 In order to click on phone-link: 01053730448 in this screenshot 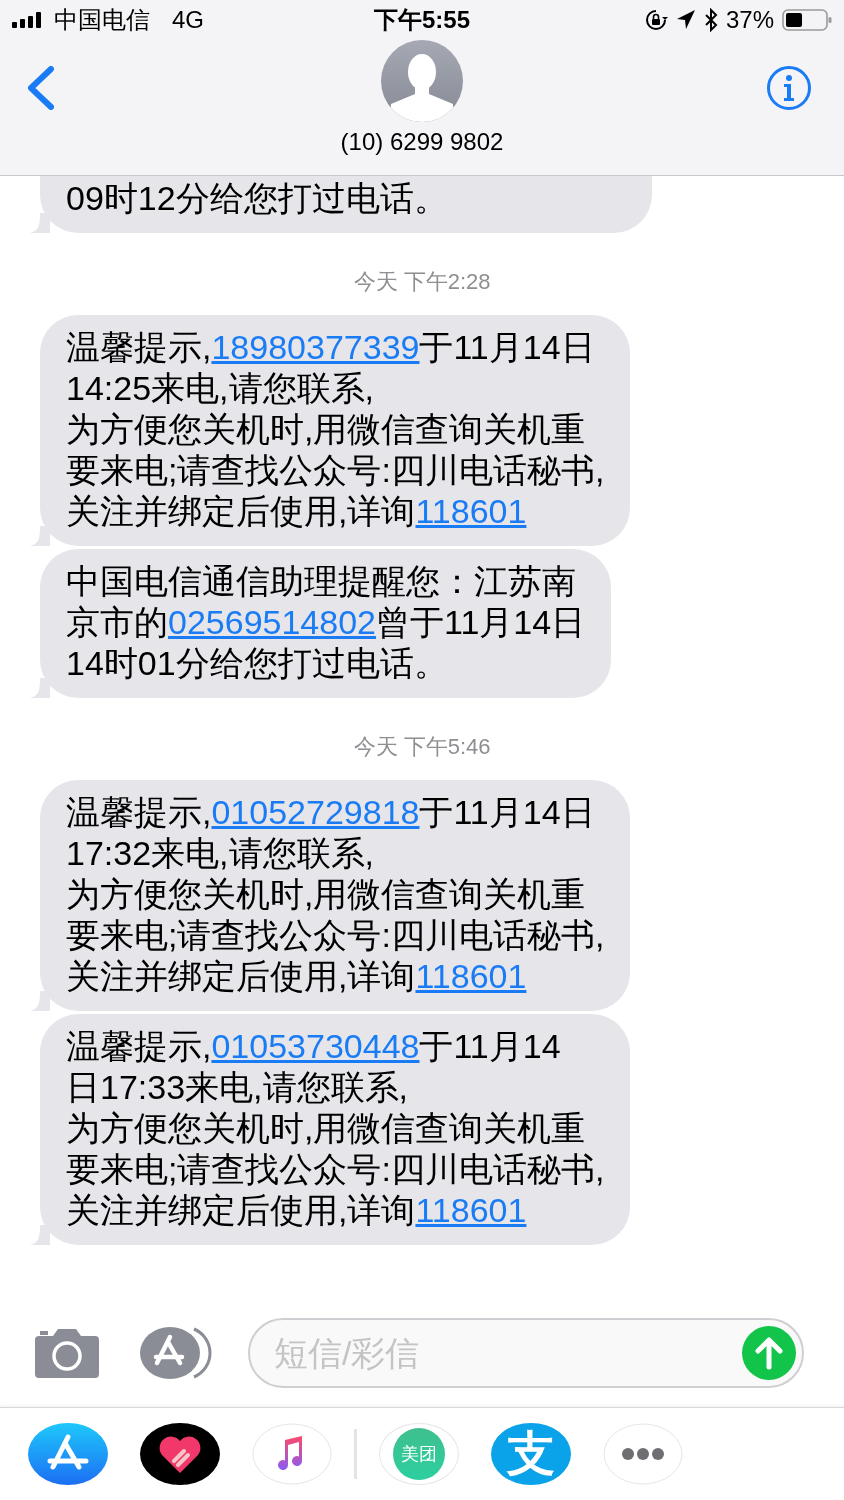, I will do `click(315, 1046)`.